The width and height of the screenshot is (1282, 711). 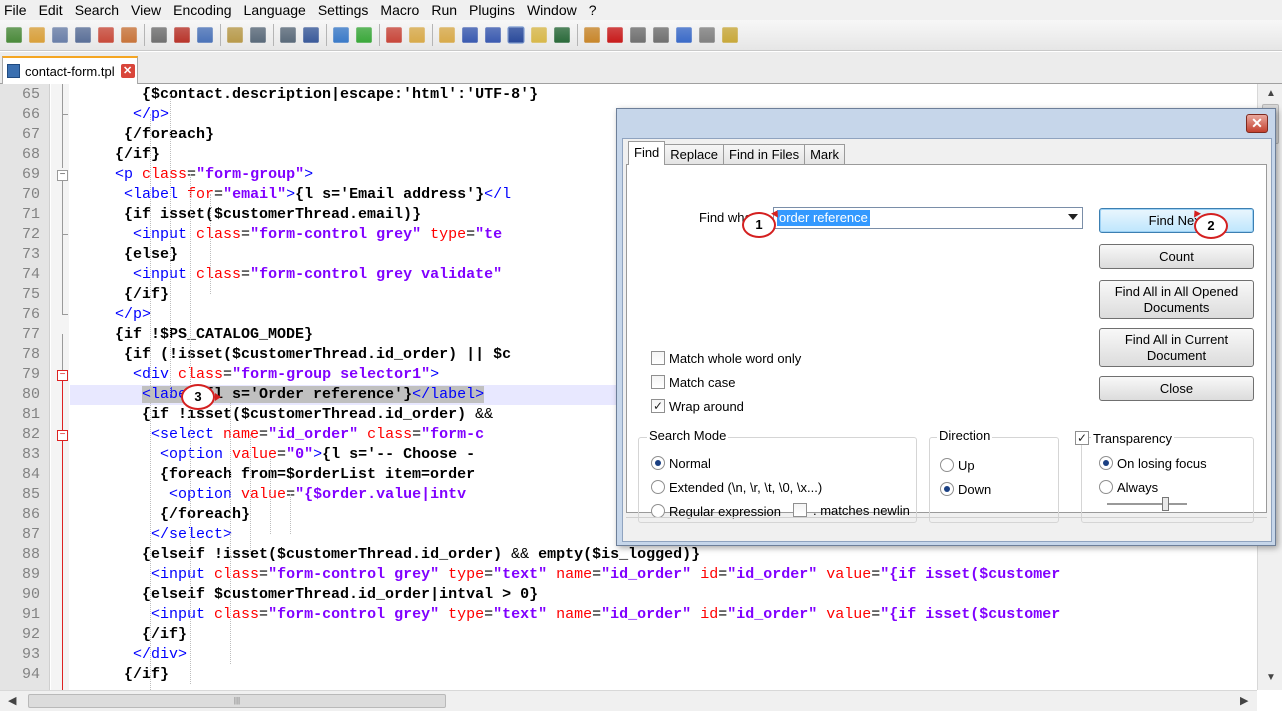 I want to click on horizontal-scrollbar: ◀ ||| ▶, so click(x=628, y=700).